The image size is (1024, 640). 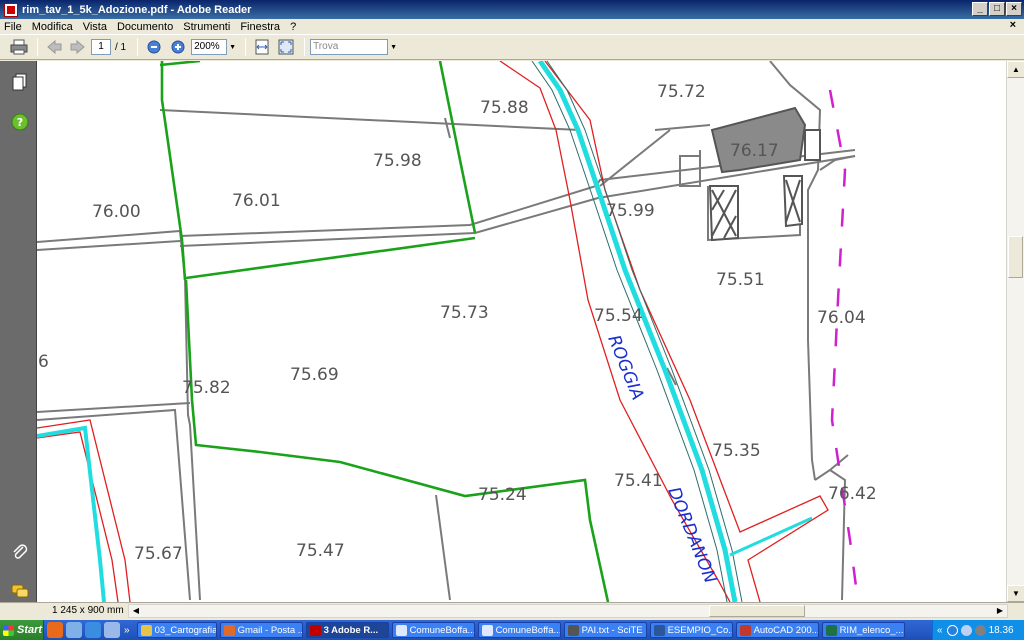 I want to click on windows-logo-icon, so click(x=8, y=630).